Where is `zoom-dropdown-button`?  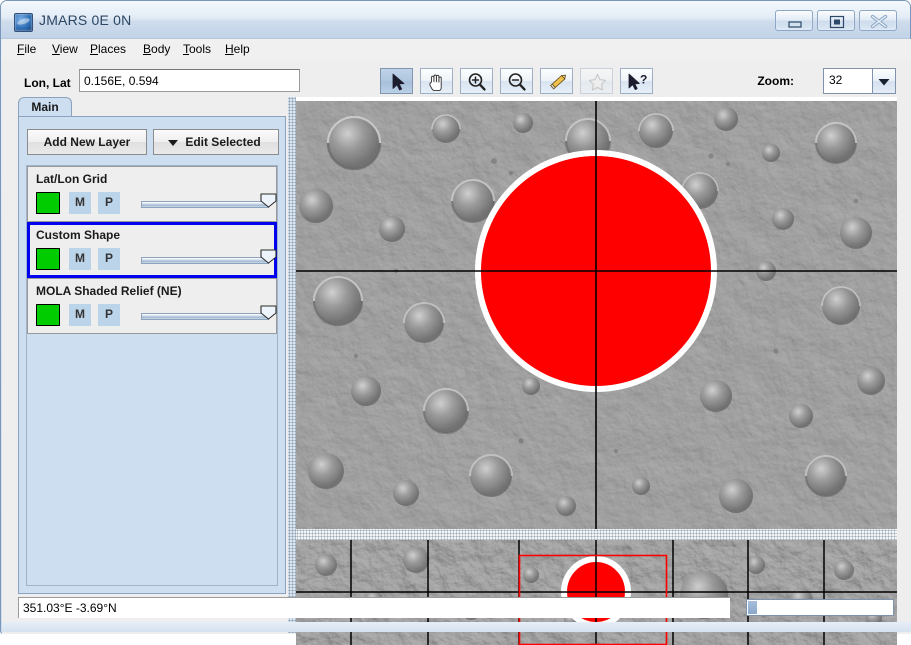
zoom-dropdown-button is located at coordinates (883, 81).